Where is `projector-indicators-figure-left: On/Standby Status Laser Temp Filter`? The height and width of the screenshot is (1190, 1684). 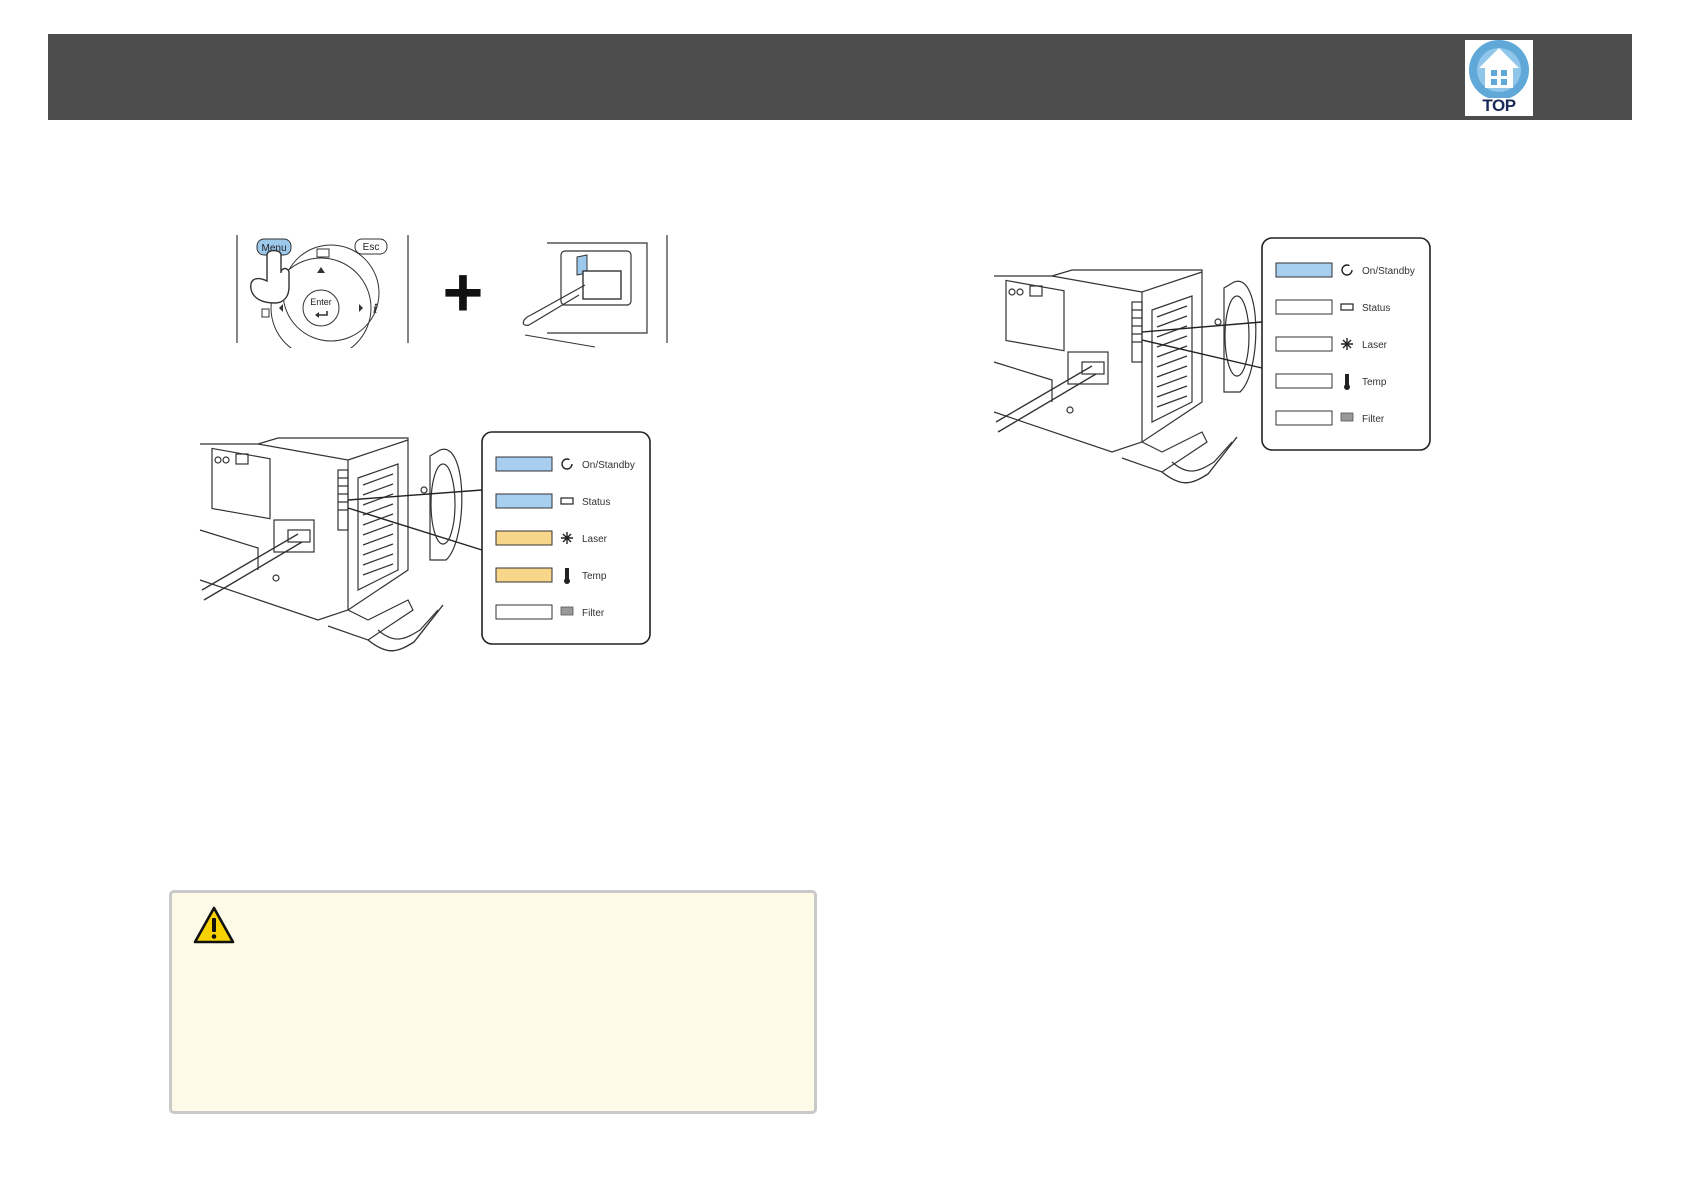
projector-indicators-figure-left: On/Standby Status Laser Temp Filter is located at coordinates (448, 545).